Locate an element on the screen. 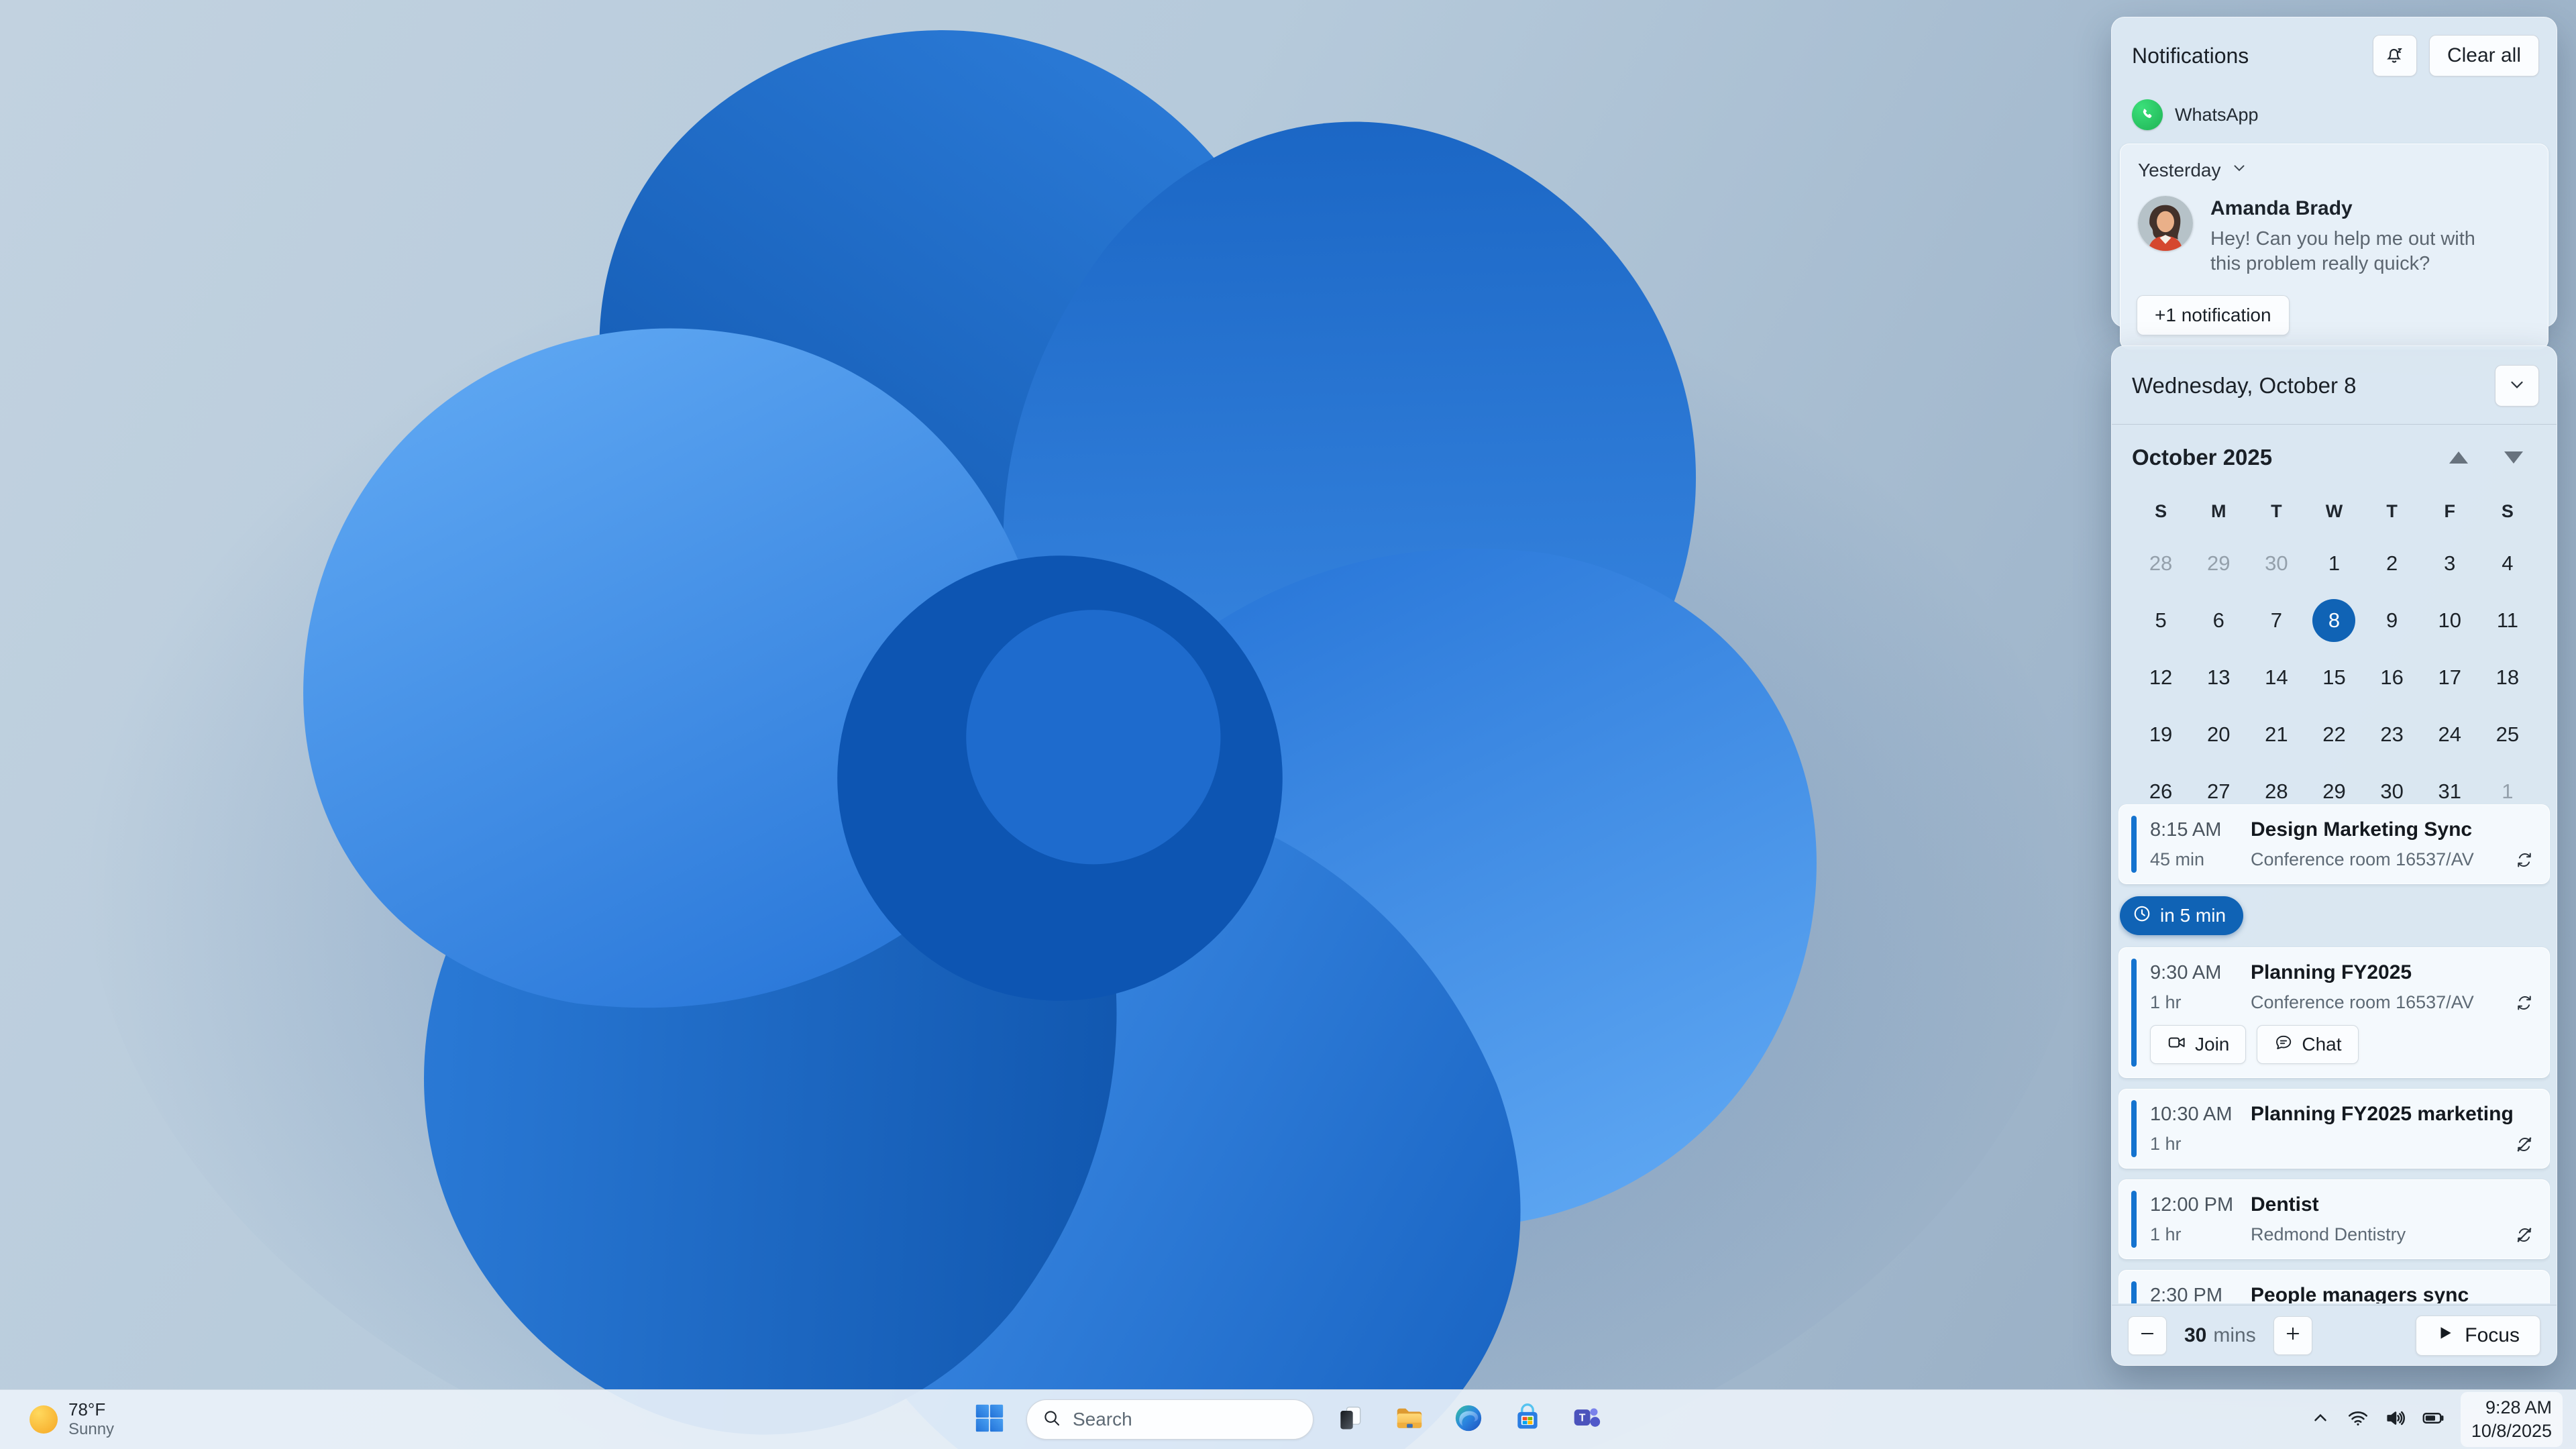  calendar-day-of-week-3: W is located at coordinates (2334, 510).